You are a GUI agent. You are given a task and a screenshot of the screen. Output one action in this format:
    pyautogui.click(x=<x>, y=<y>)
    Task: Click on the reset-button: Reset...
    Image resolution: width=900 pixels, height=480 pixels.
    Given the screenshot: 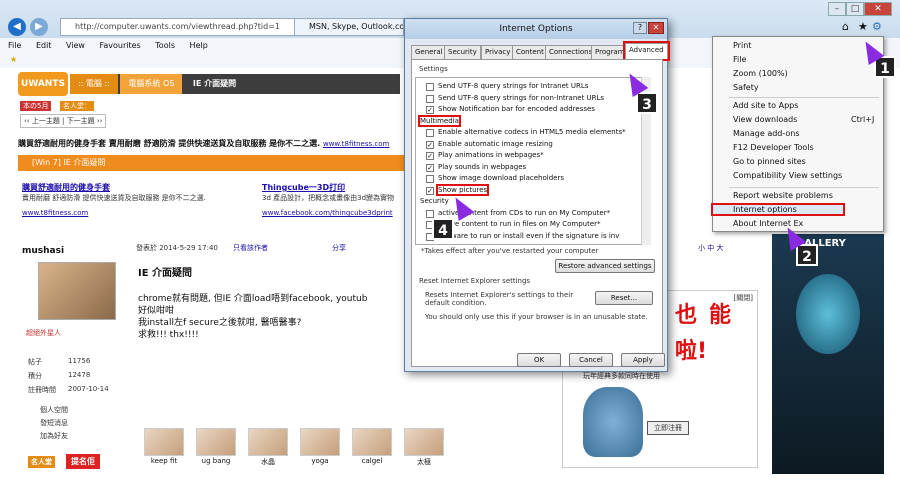 What is the action you would take?
    pyautogui.click(x=624, y=298)
    